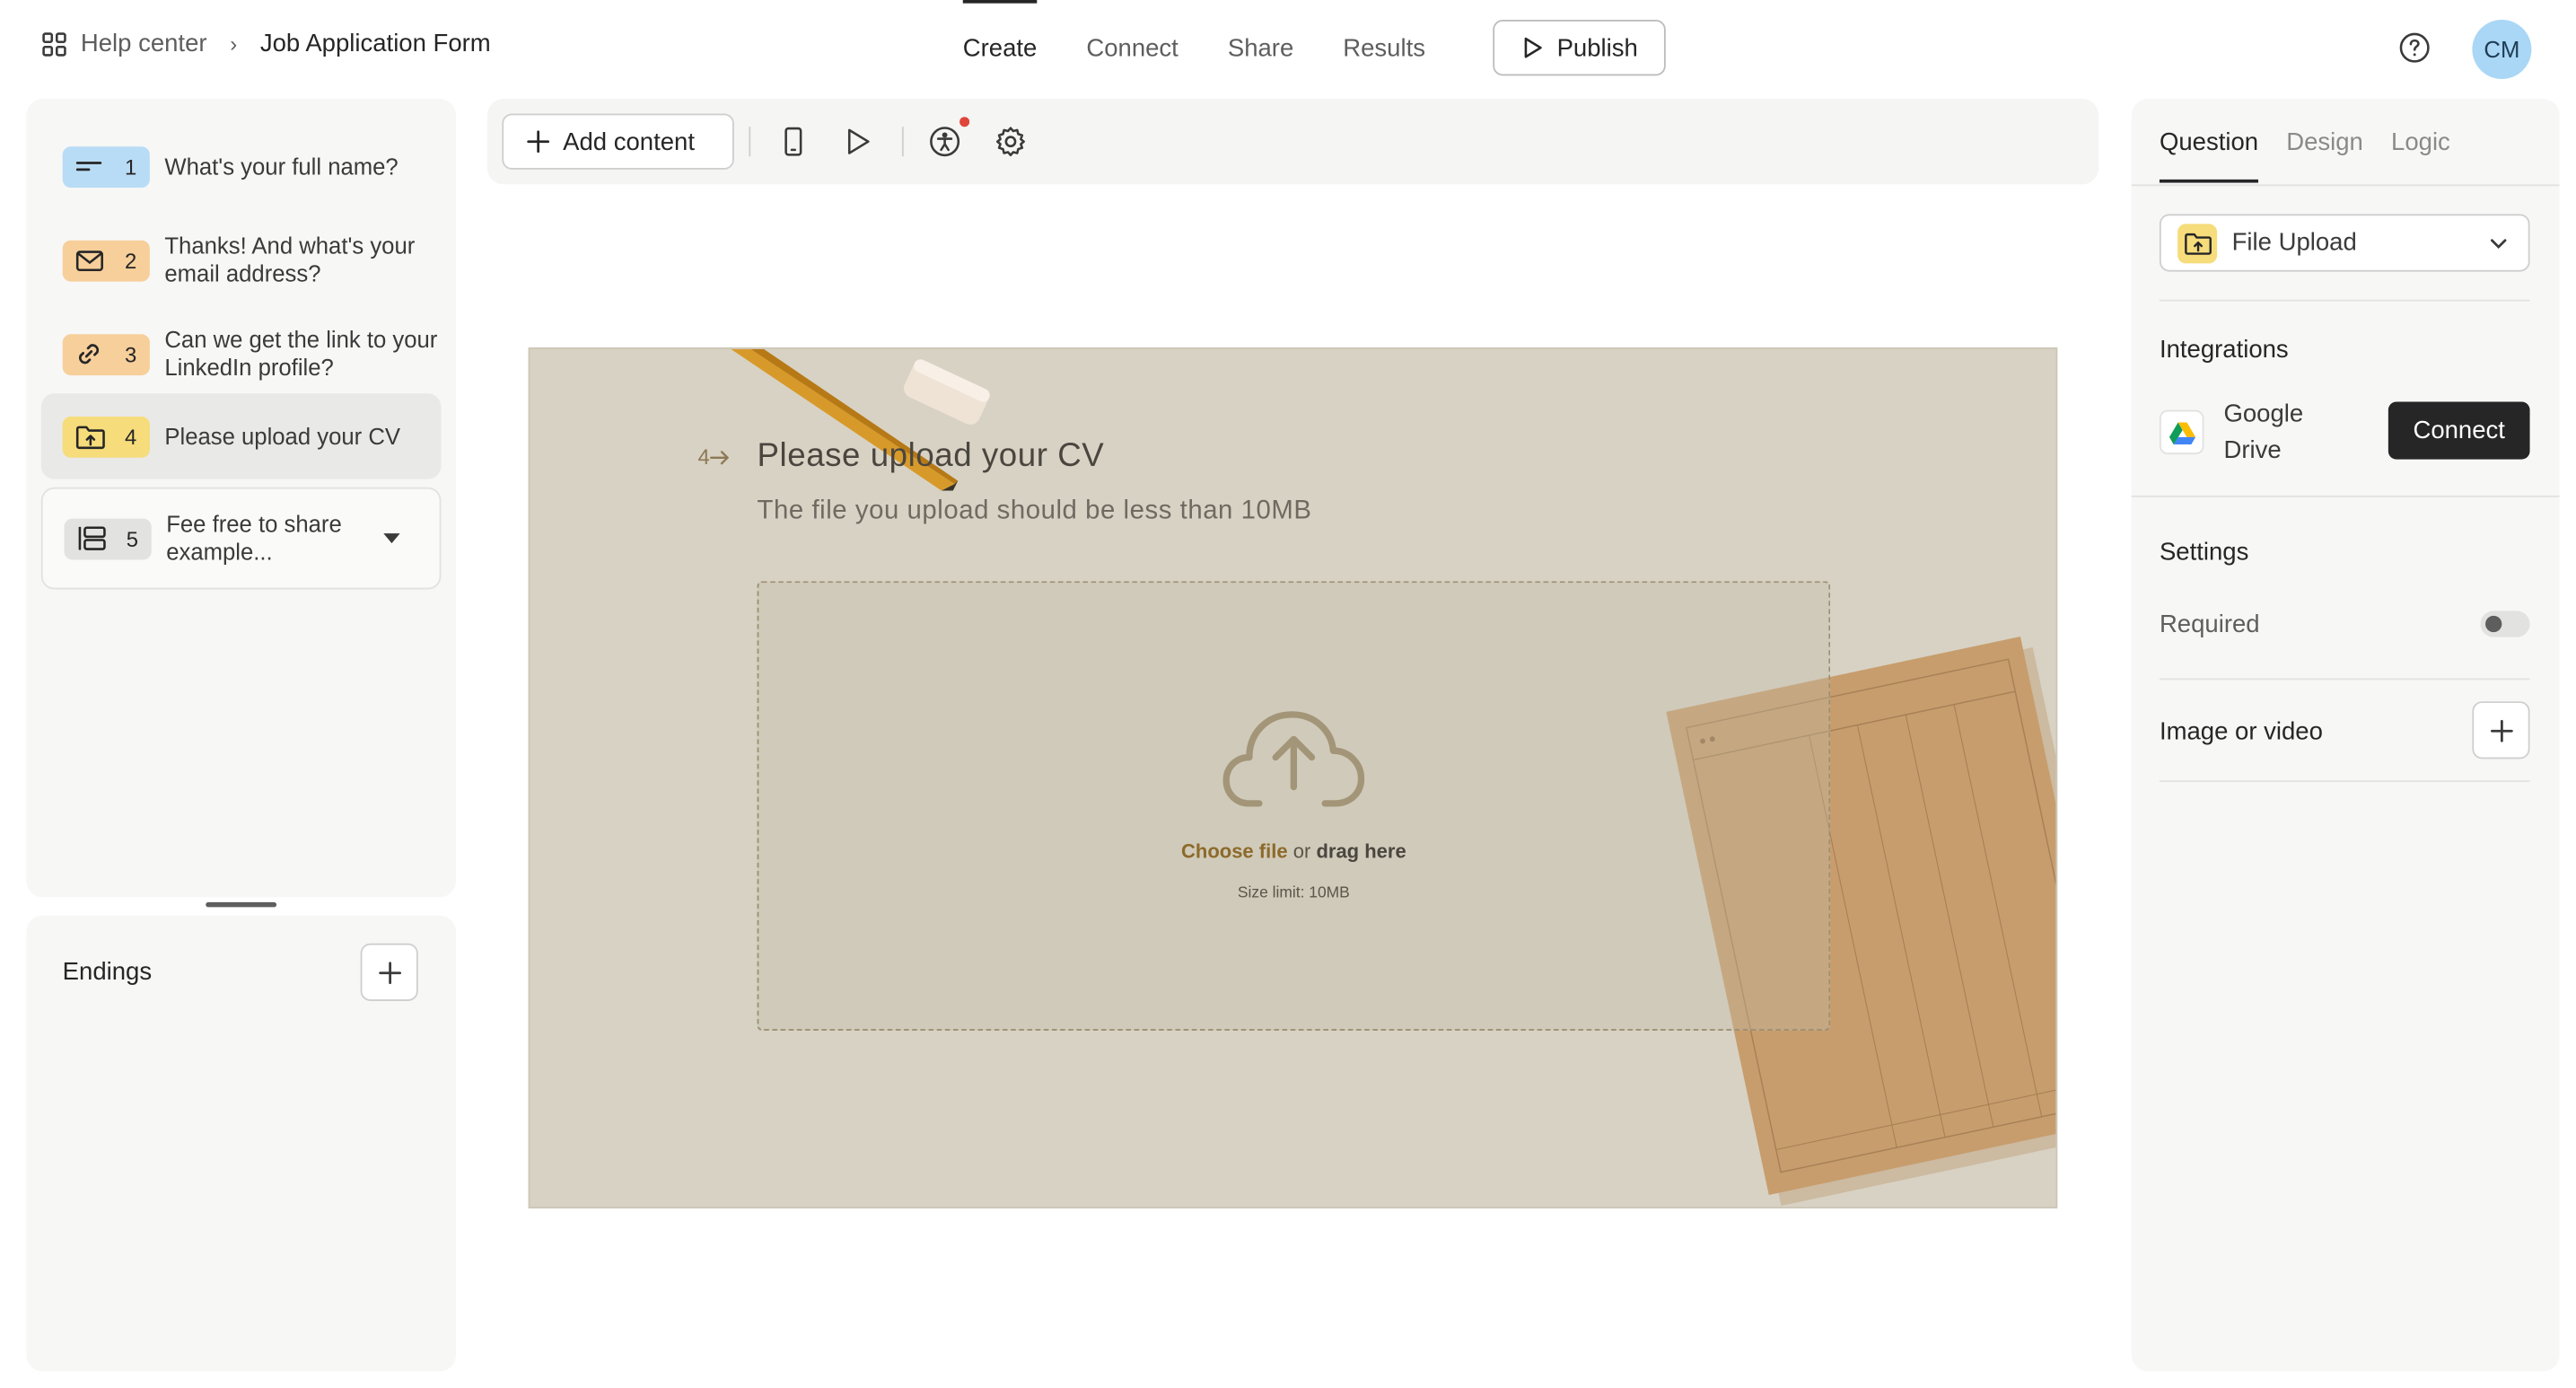 The image size is (2576, 1388). I want to click on tab-results: Results, so click(1384, 48).